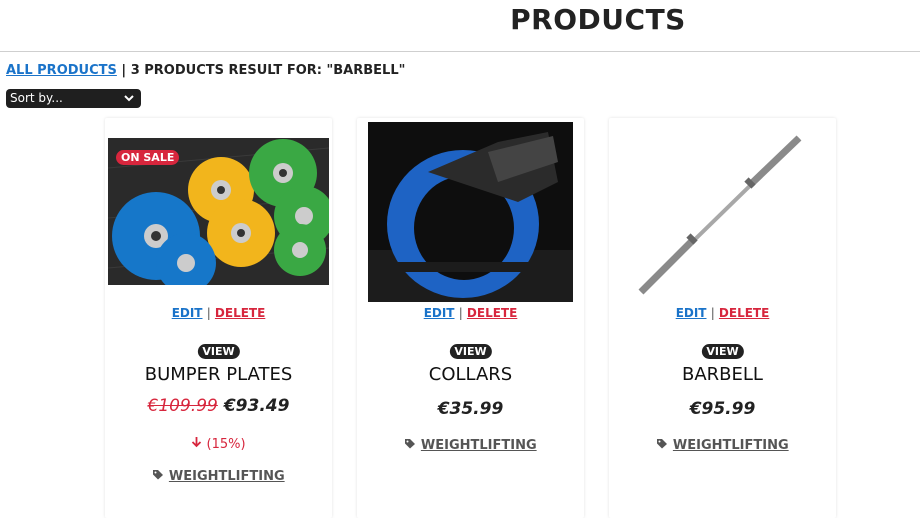 Image resolution: width=920 pixels, height=518 pixels. I want to click on arrow-down-icon, so click(198, 444).